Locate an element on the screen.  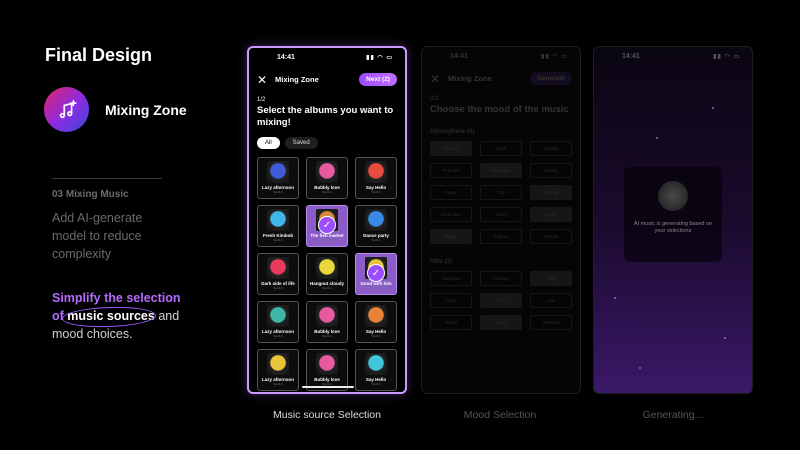
mood-tag: Funky is located at coordinates (451, 192).